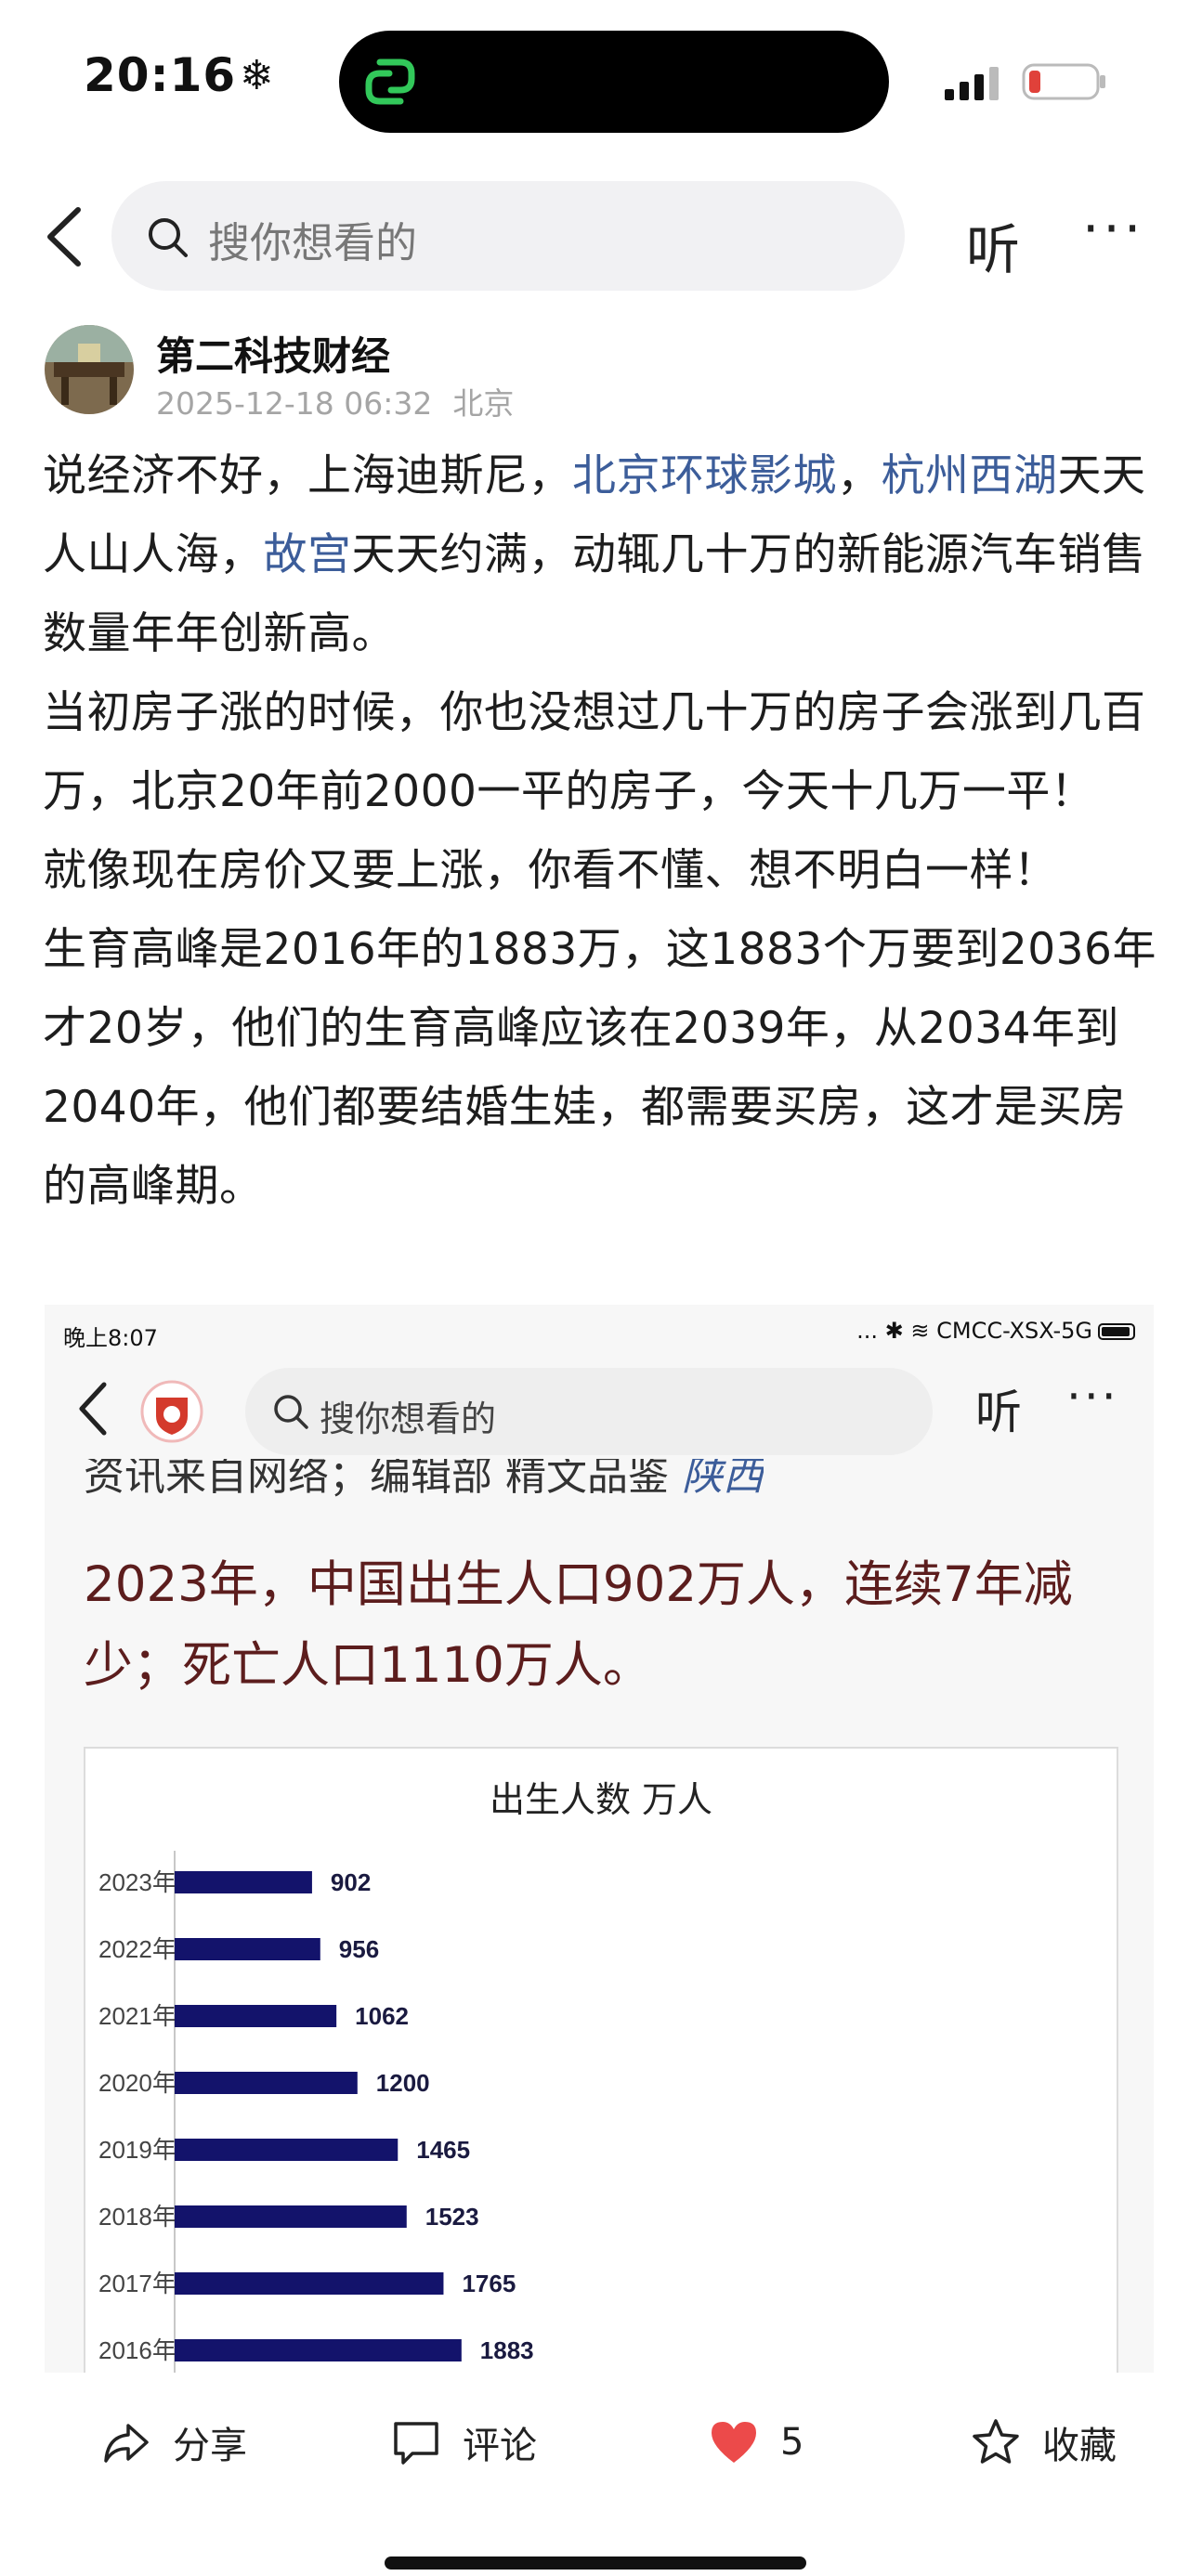 The image size is (1189, 2576). Describe the element at coordinates (416, 2443) in the screenshot. I see `comment-icon` at that location.